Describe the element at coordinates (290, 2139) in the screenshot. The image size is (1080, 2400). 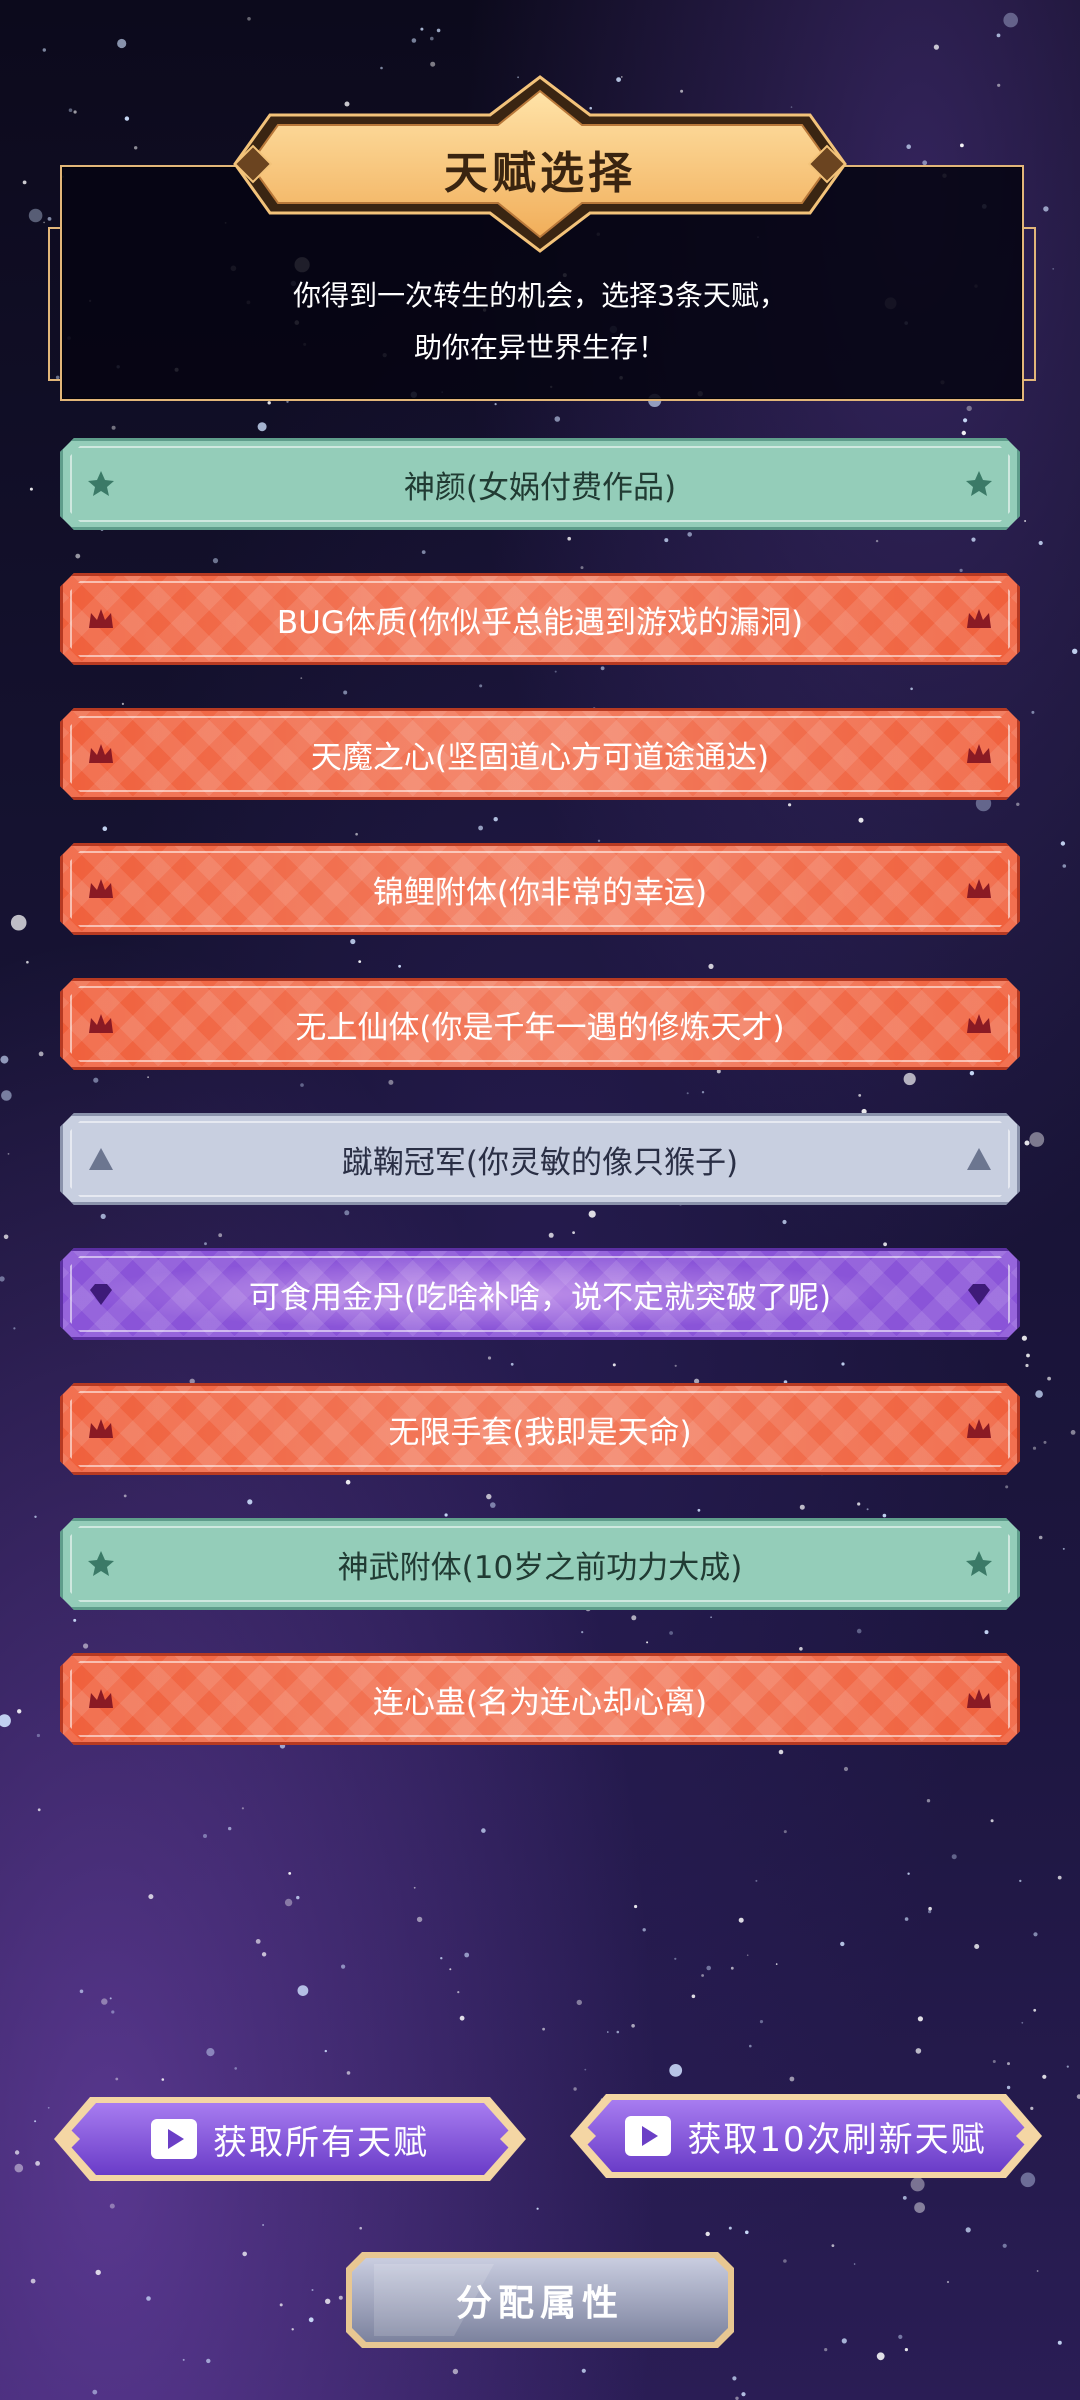
I see `get-all-talents-button: 获取所有天赋` at that location.